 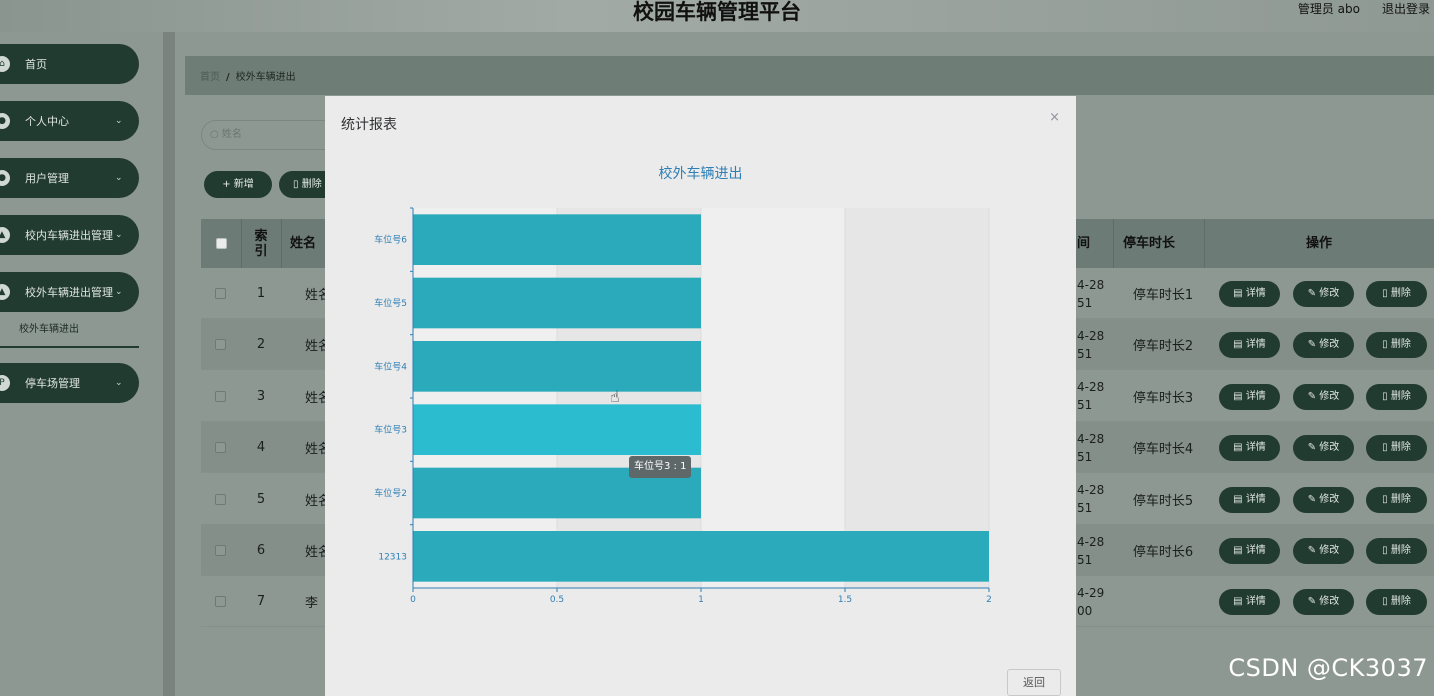 What do you see at coordinates (1092, 243) in the screenshot?
I see `header-time: 间` at bounding box center [1092, 243].